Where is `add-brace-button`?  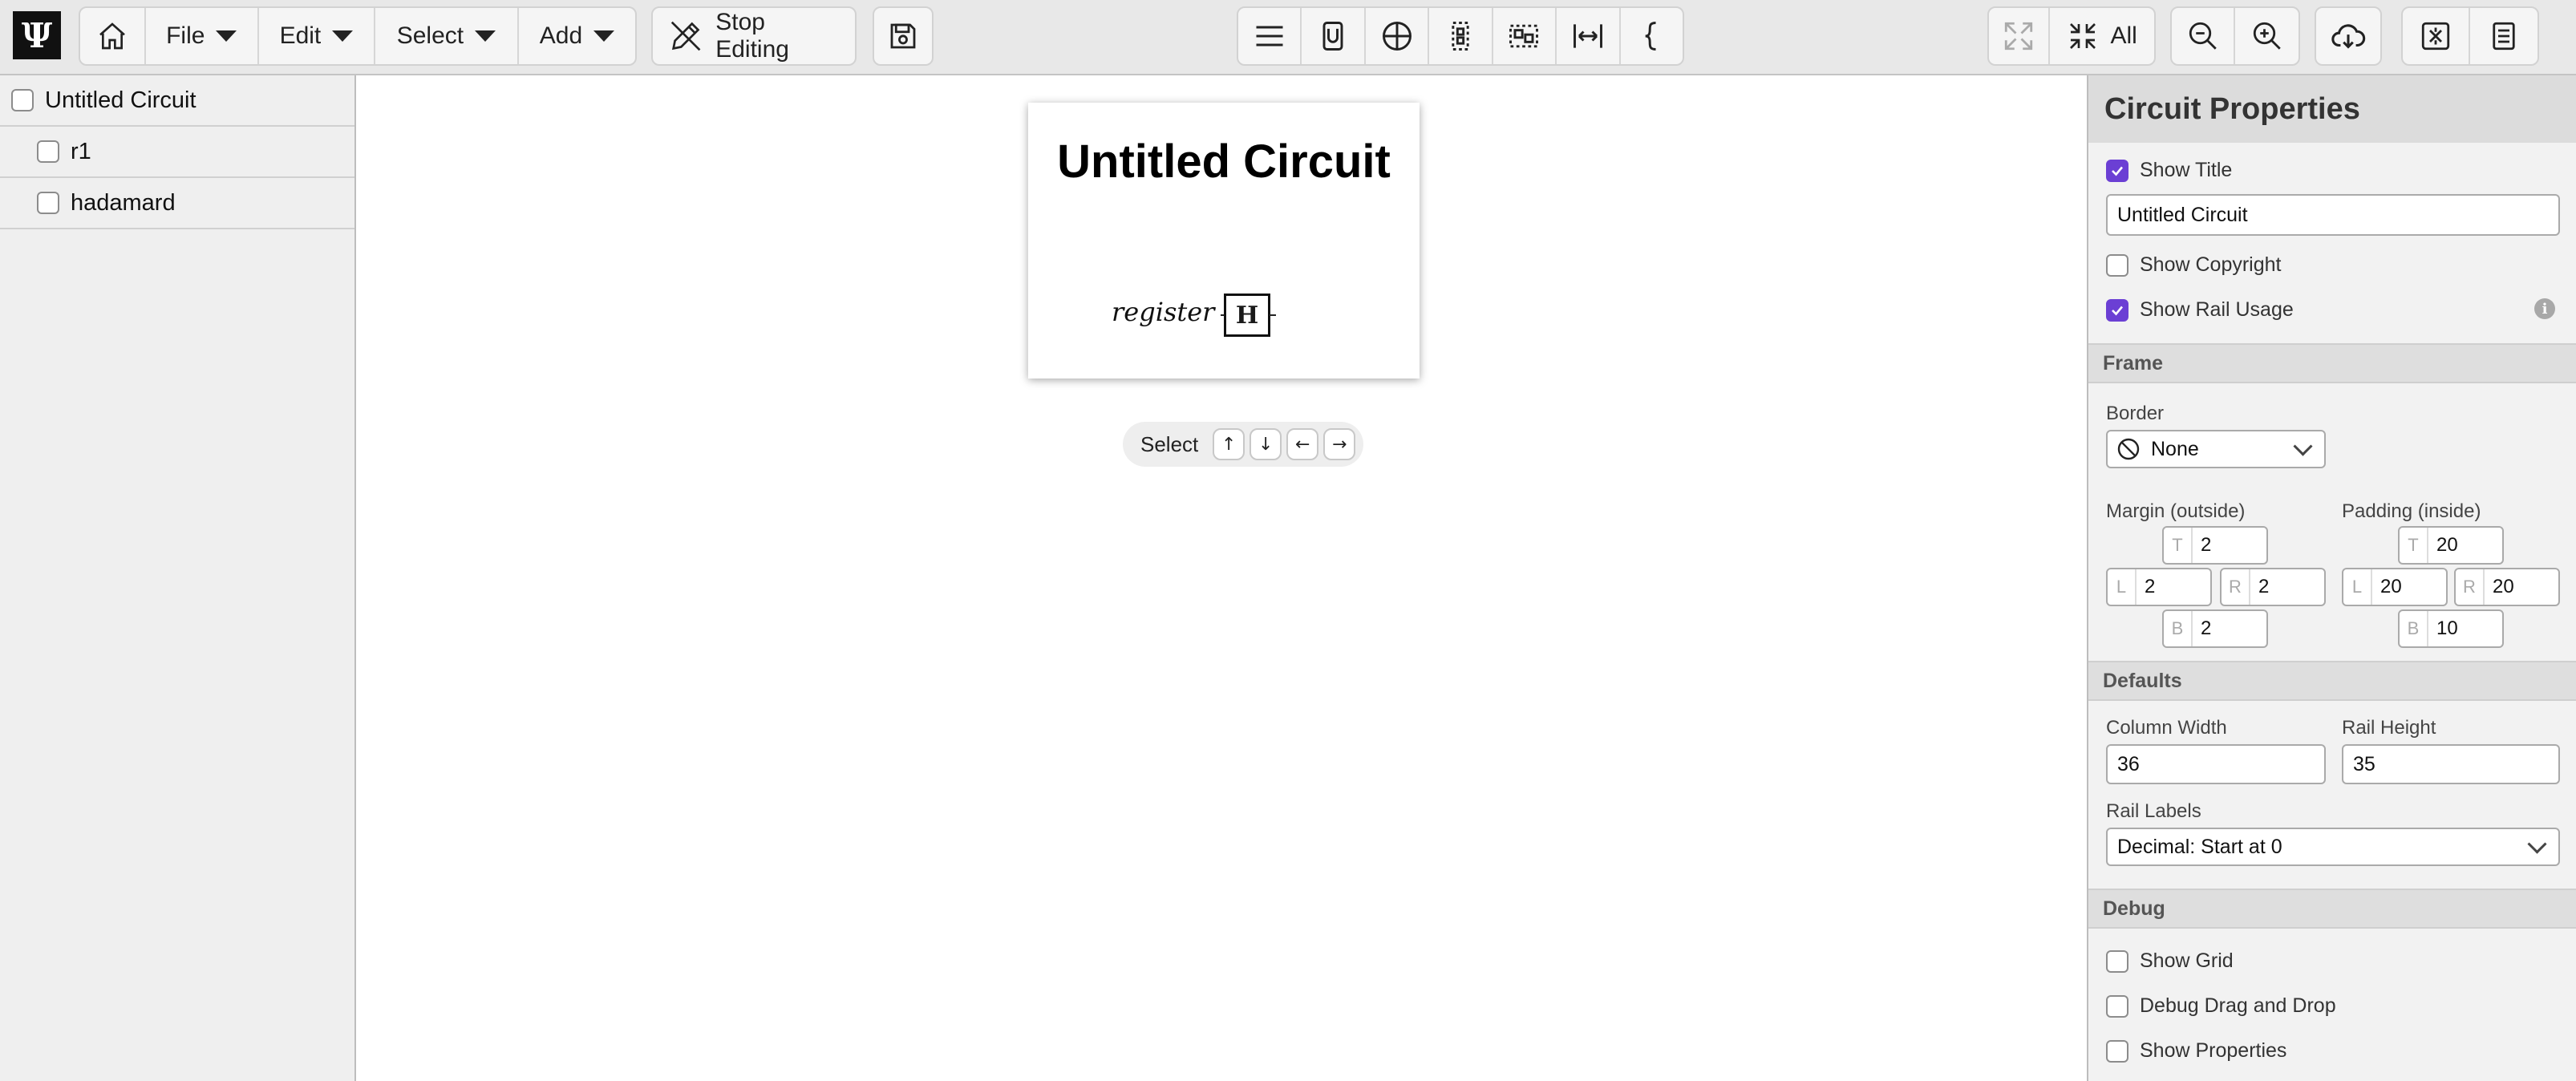
add-brace-button is located at coordinates (1652, 36).